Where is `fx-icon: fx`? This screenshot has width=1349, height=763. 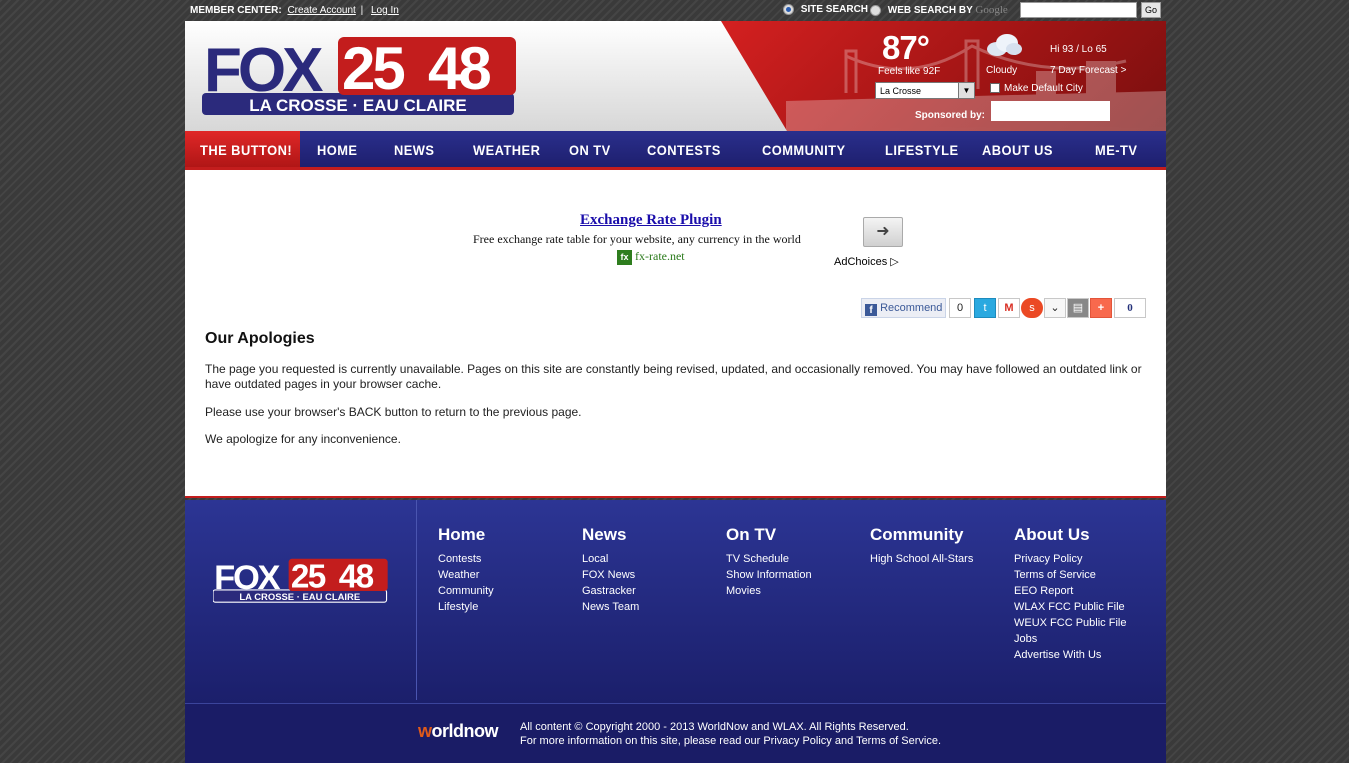 fx-icon: fx is located at coordinates (624, 257).